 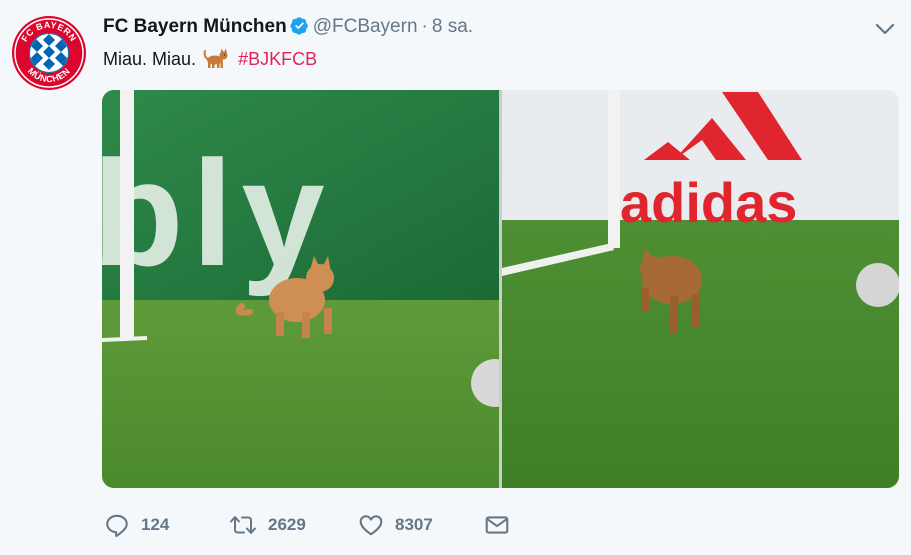 I want to click on tweet-text: Miau. Miau. #BJKFCB, so click(x=210, y=61).